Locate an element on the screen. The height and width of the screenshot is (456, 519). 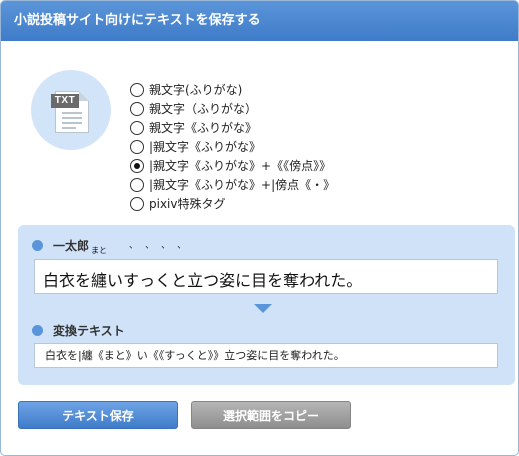
format-option-6: |親文字《ふりがな》+|傍点《・》 is located at coordinates (232, 184).